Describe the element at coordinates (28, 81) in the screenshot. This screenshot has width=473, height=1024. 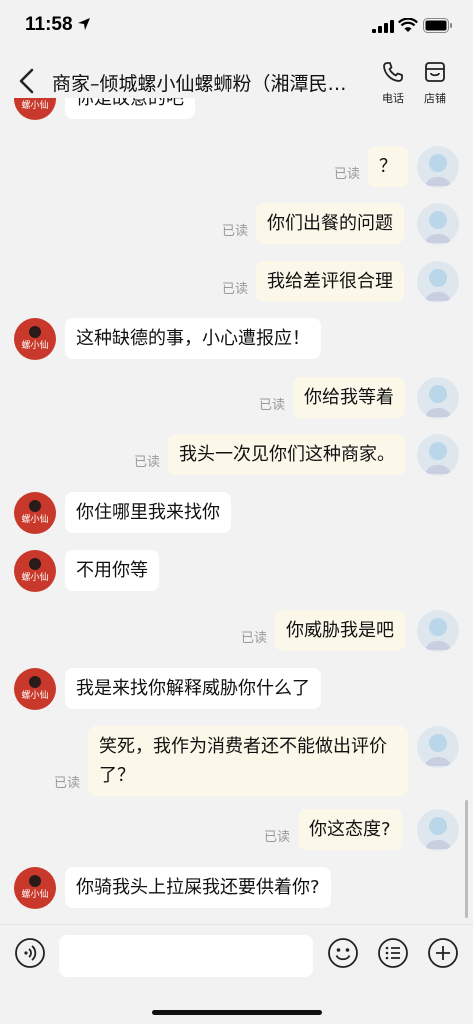
I see `back-chevron-icon` at that location.